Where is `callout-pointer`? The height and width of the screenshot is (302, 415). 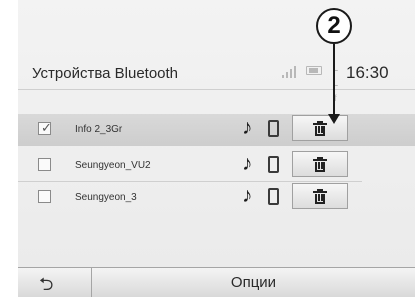
callout-pointer is located at coordinates (334, 84).